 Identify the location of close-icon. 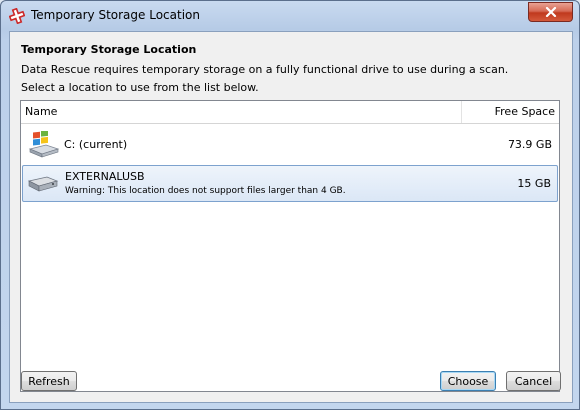
(550, 12).